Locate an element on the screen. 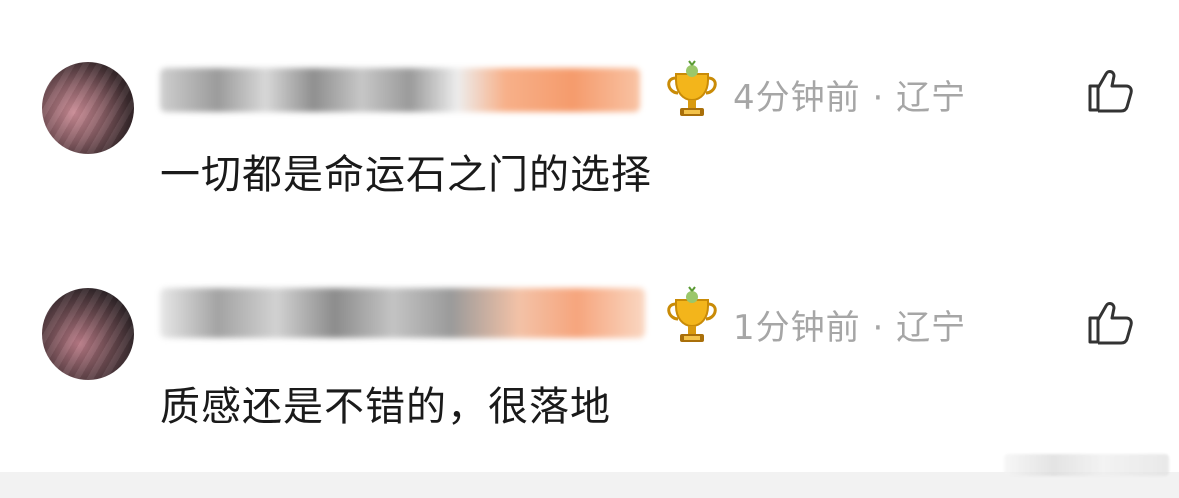 This screenshot has width=1179, height=498. comment-text: 质感还是不错的，很落地 is located at coordinates (385, 407).